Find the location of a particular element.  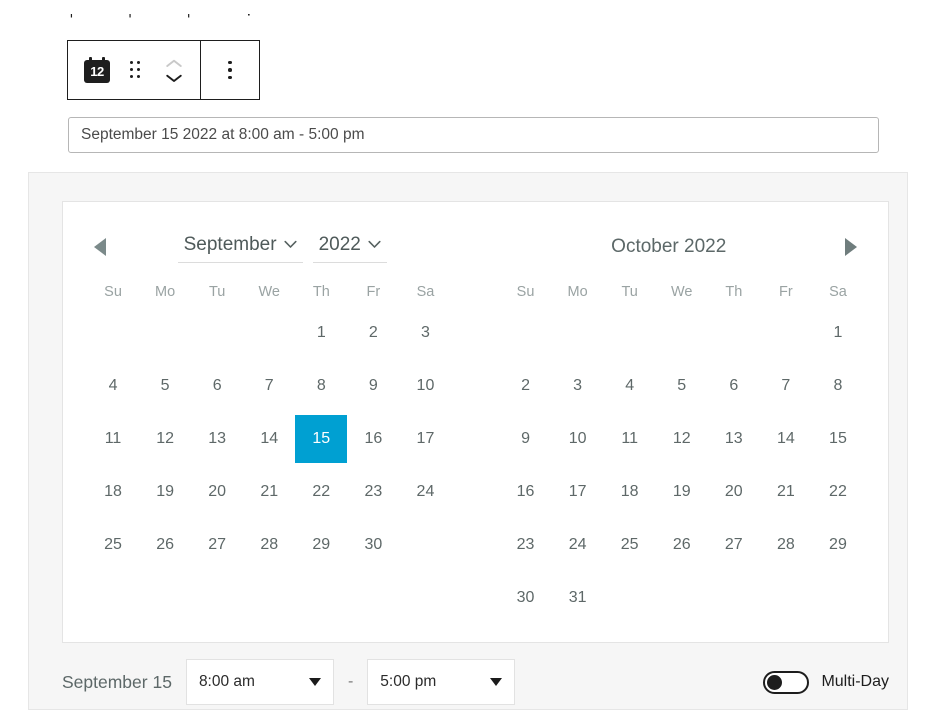

weekday-label: Fr is located at coordinates (786, 292).